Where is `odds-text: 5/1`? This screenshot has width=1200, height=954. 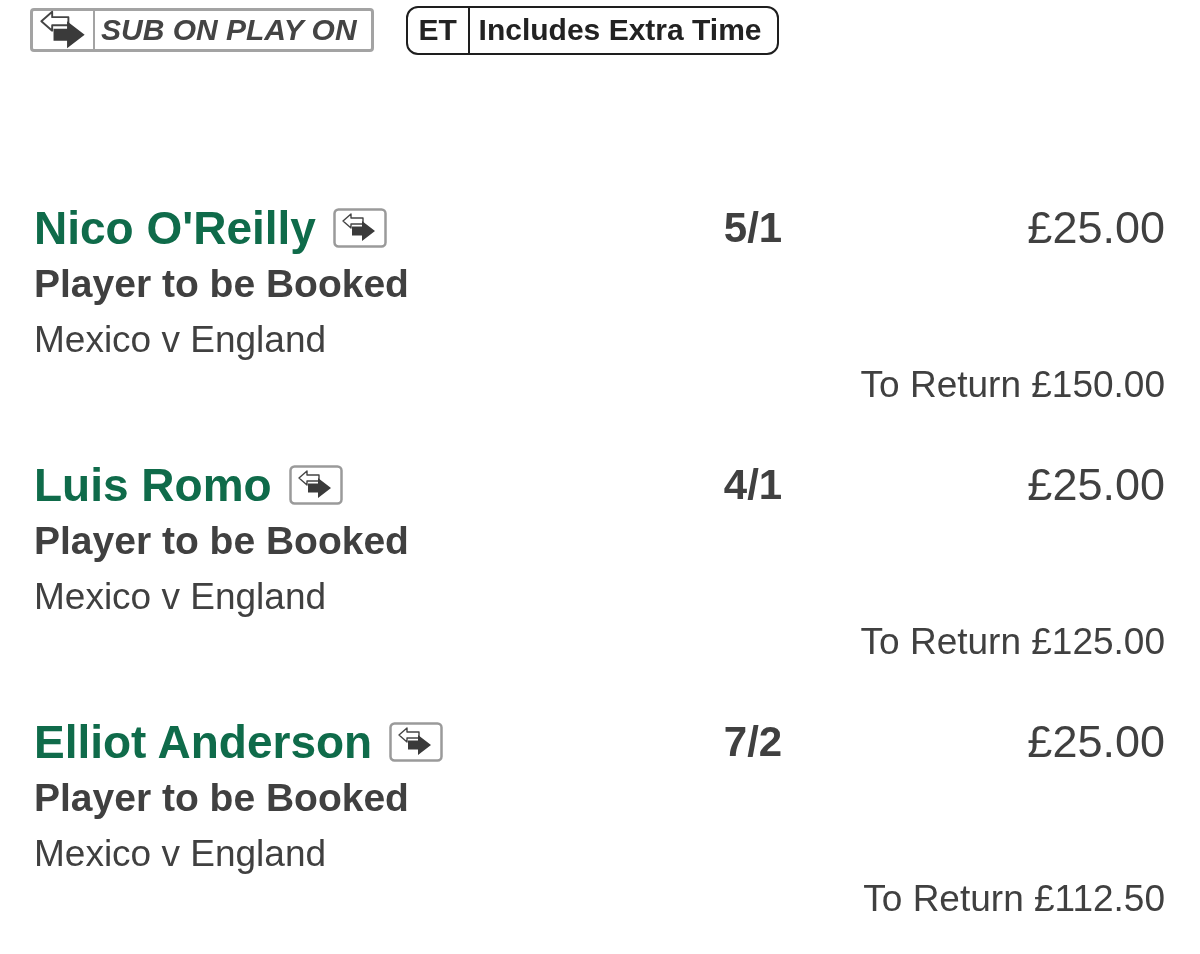
odds-text: 5/1 is located at coordinates (753, 228).